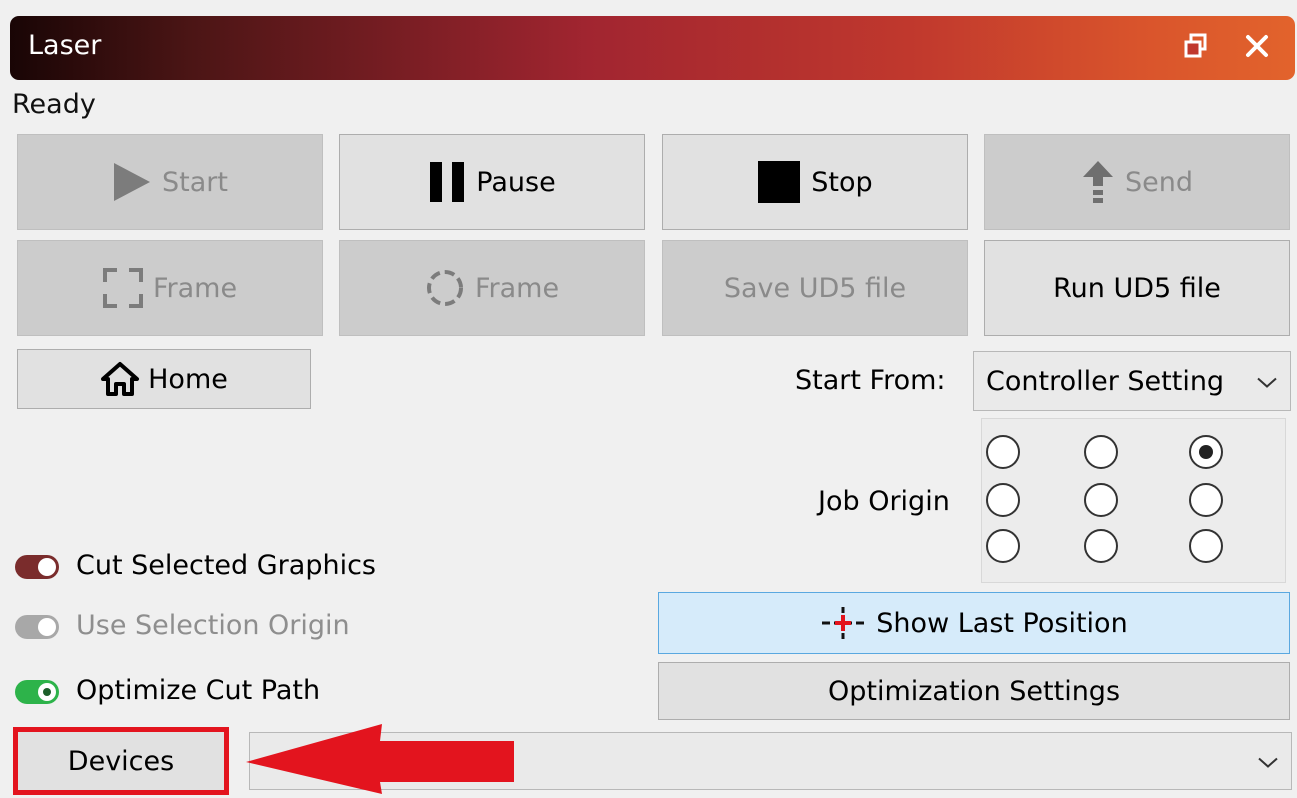 The image size is (1297, 798). I want to click on float-icon, so click(1196, 46).